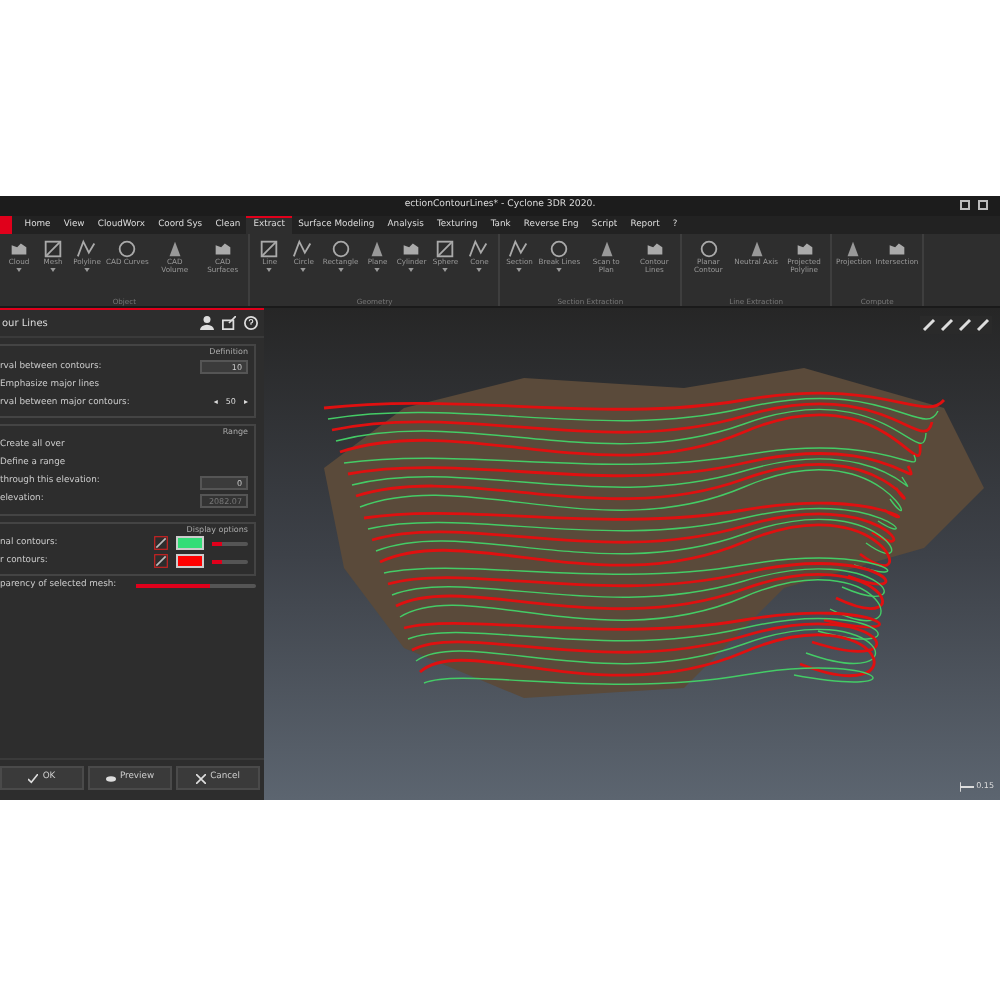 This screenshot has width=1000, height=1000. I want to click on scale-bar-icon, so click(967, 787).